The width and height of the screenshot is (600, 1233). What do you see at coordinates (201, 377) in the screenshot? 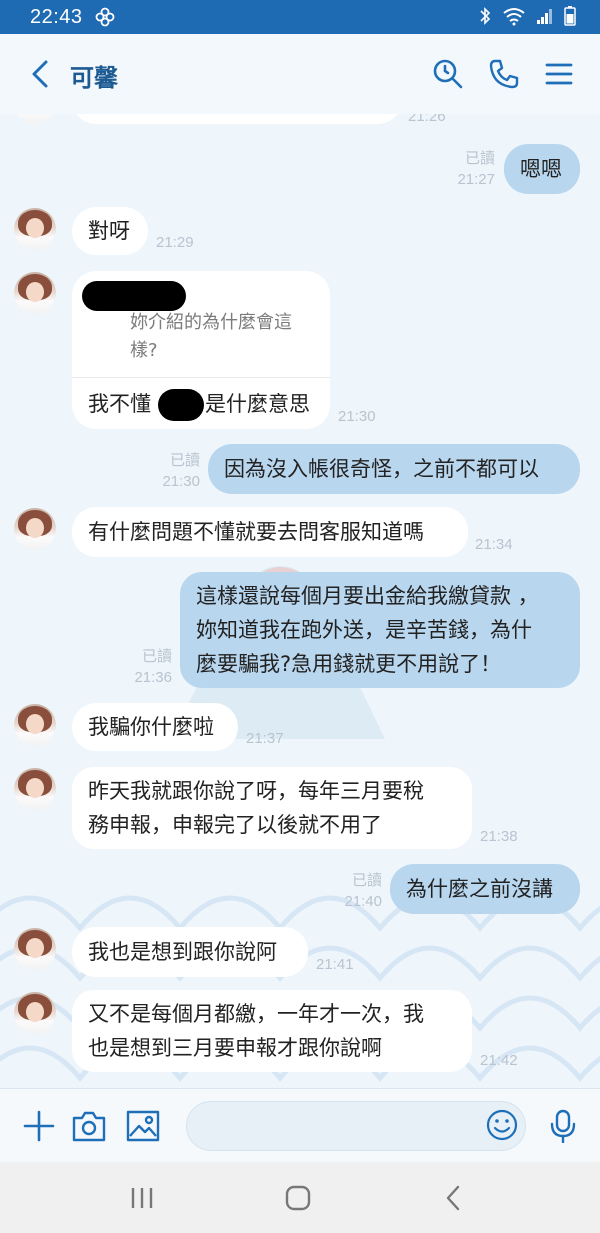
I see `reply-divider` at bounding box center [201, 377].